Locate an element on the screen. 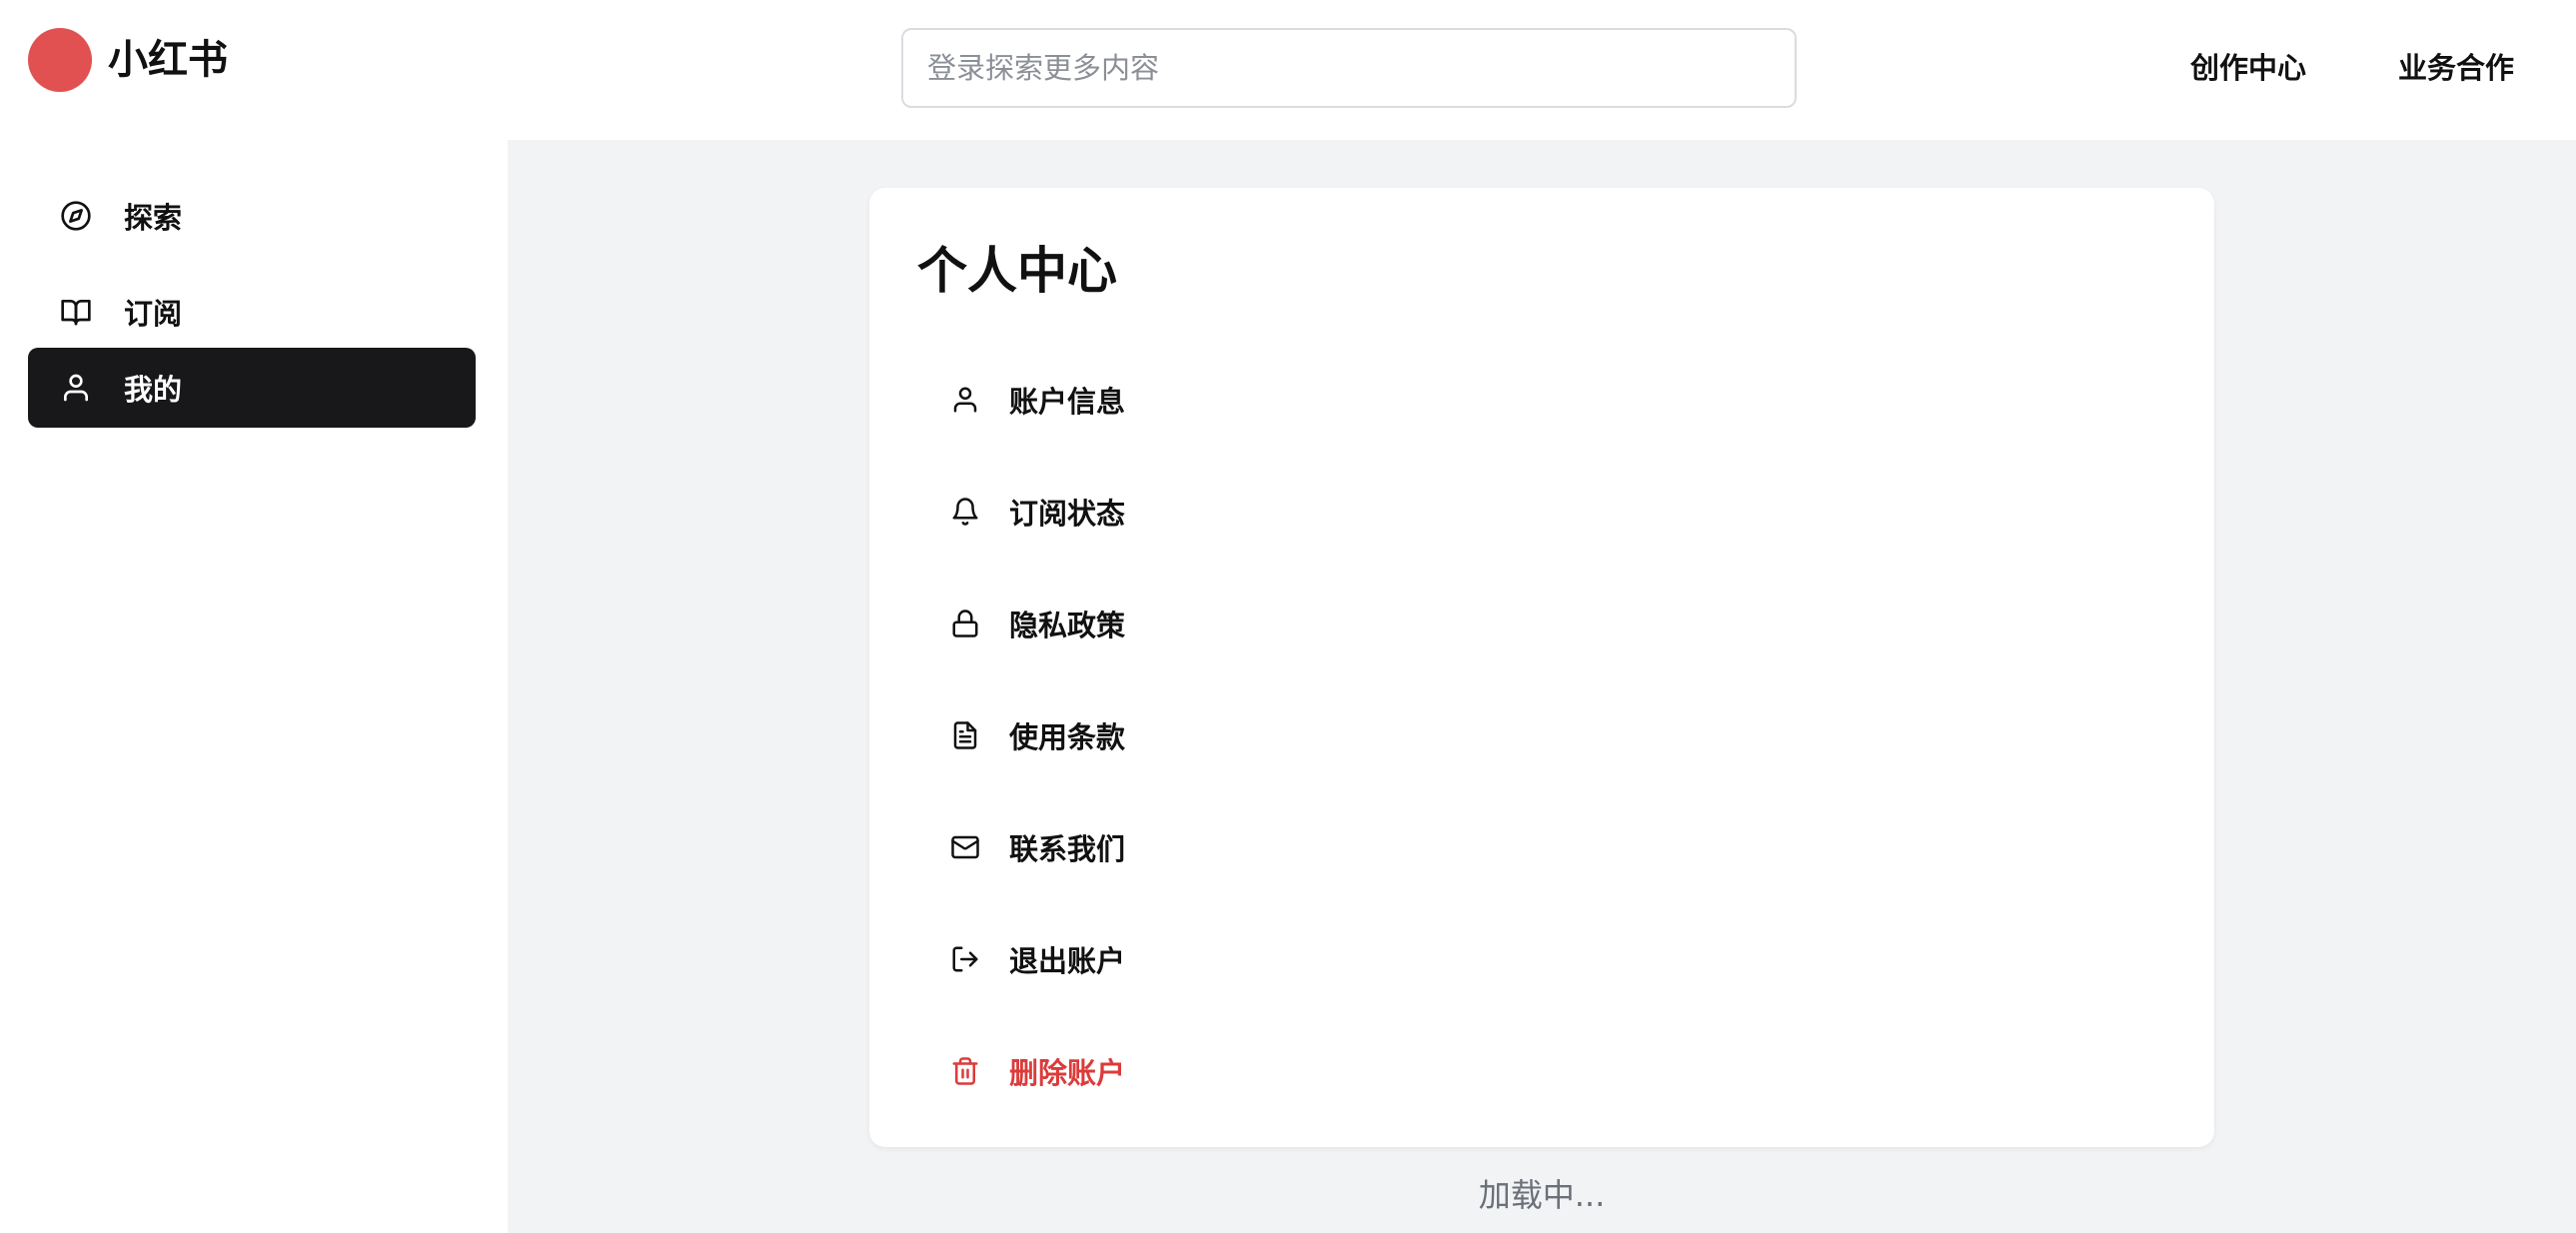 This screenshot has height=1233, width=2576. document-icon is located at coordinates (965, 735).